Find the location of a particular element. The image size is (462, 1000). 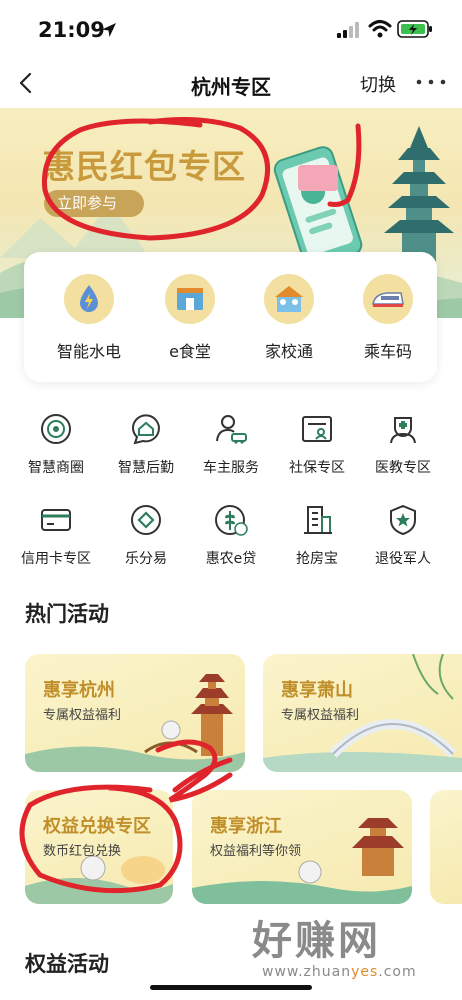

quick-item-label: 智能水电 is located at coordinates (88, 351).